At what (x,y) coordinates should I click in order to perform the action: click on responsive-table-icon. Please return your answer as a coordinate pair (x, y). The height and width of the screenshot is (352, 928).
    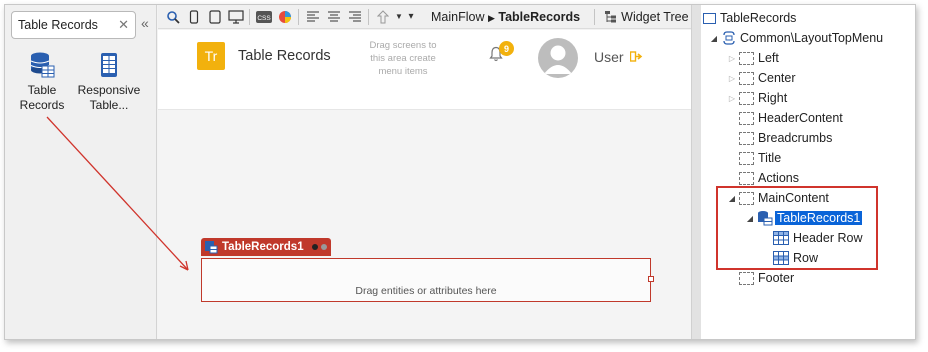
    Looking at the image, I should click on (109, 65).